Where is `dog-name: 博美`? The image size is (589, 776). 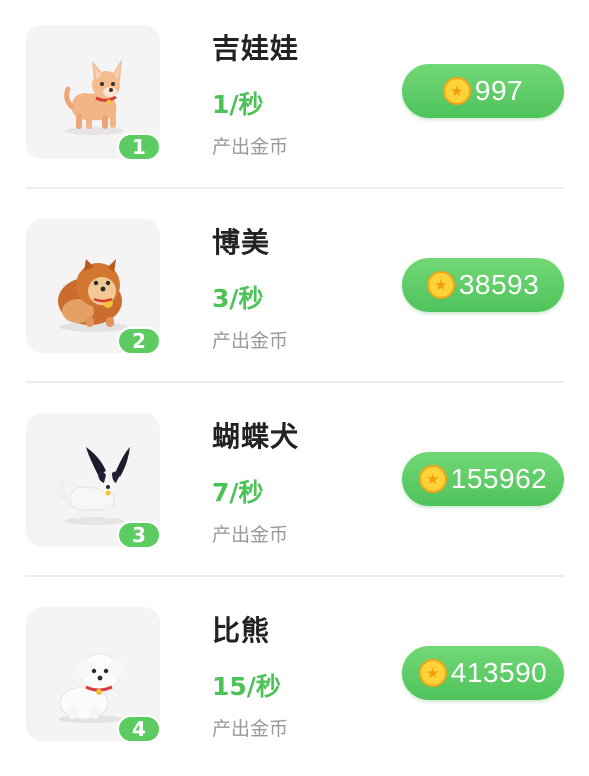 dog-name: 博美 is located at coordinates (241, 242).